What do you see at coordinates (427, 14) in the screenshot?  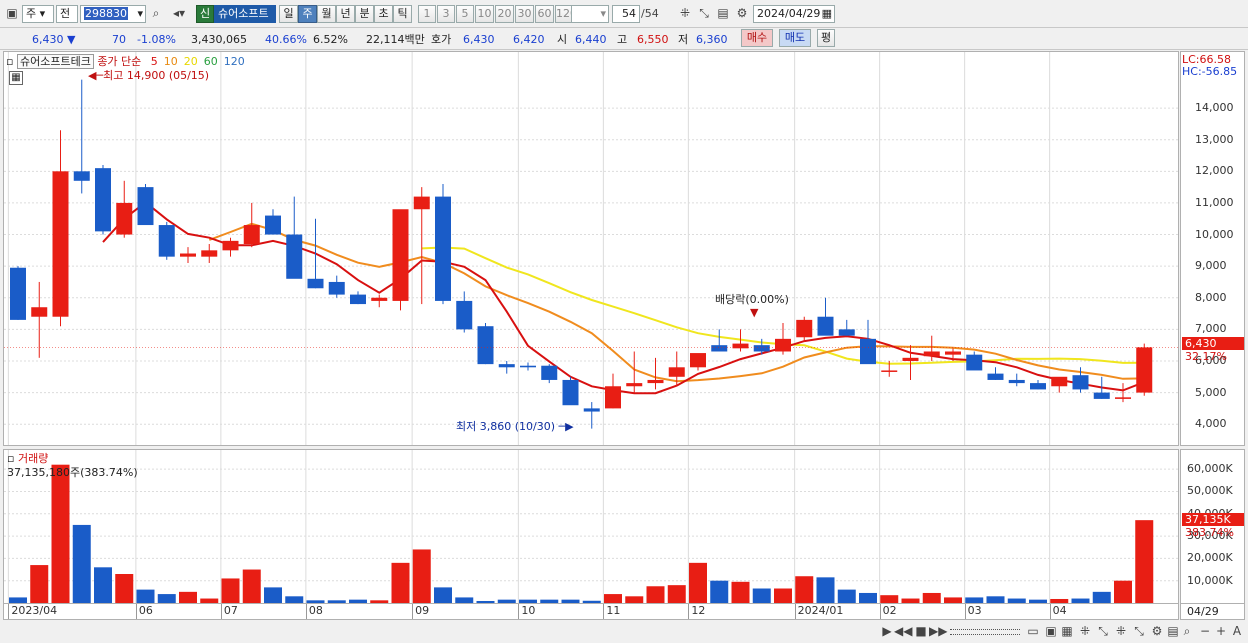 I see `interval-tab-1: 1` at bounding box center [427, 14].